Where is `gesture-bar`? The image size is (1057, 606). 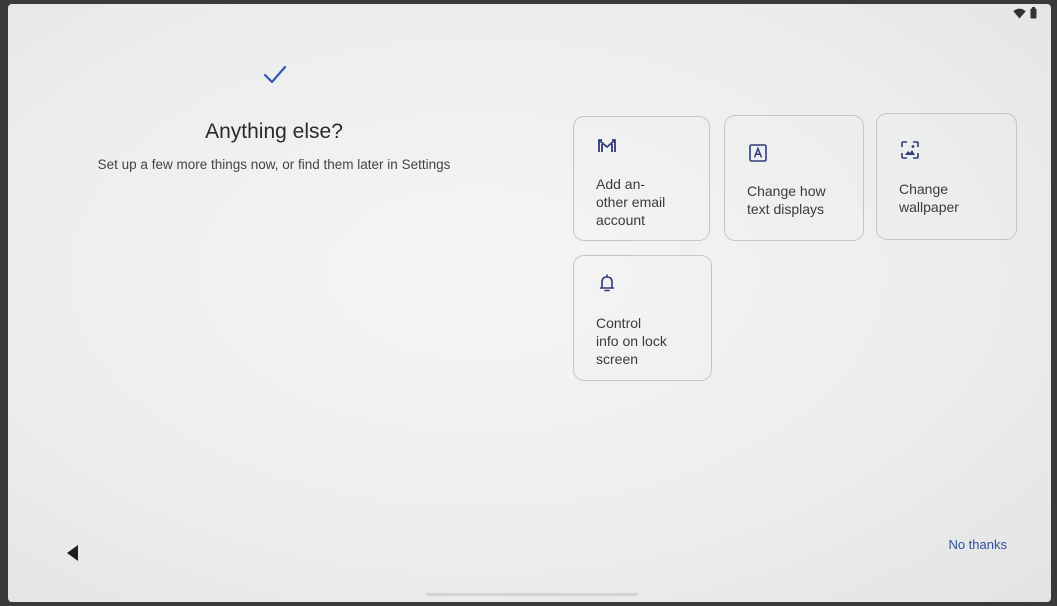
gesture-bar is located at coordinates (532, 594).